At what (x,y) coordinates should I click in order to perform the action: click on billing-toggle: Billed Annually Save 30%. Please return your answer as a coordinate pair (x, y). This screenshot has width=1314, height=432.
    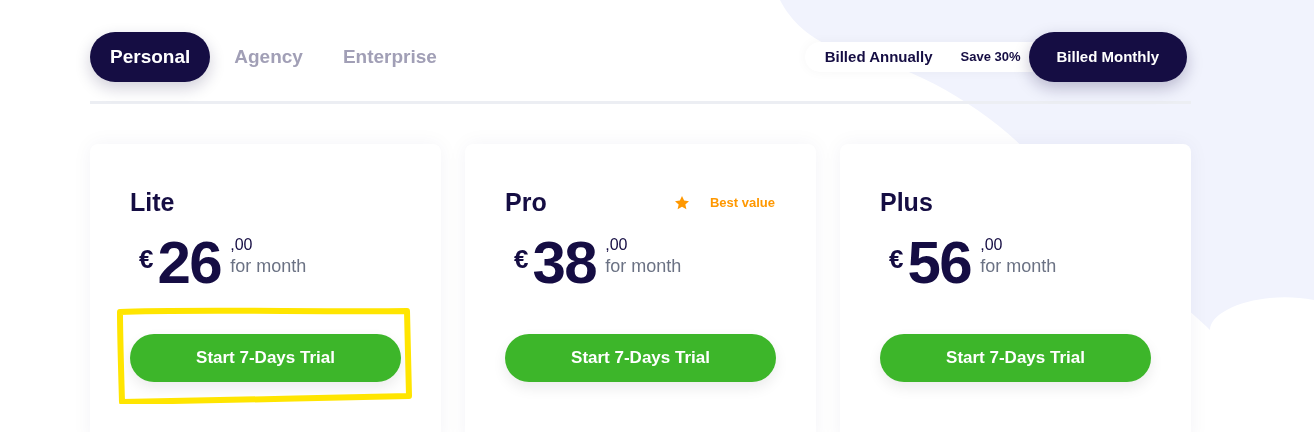
    Looking at the image, I should click on (918, 57).